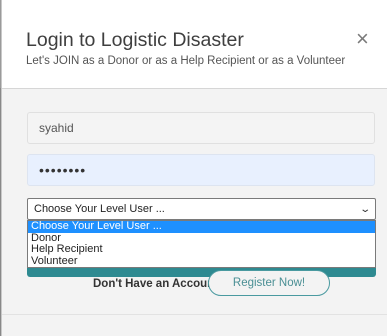  I want to click on register-button: Register Now!, so click(269, 283).